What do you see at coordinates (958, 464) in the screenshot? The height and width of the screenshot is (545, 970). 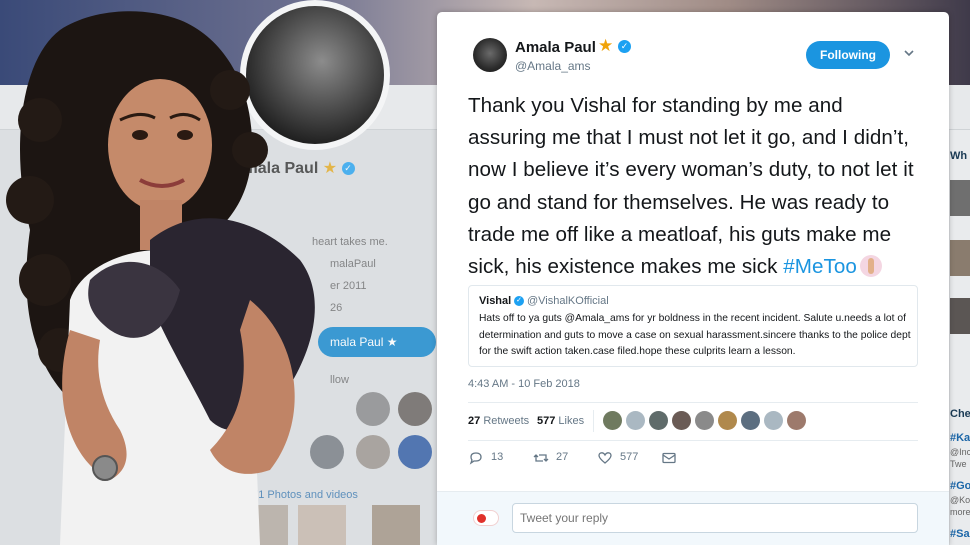 I see `trend-sub: Twe` at bounding box center [958, 464].